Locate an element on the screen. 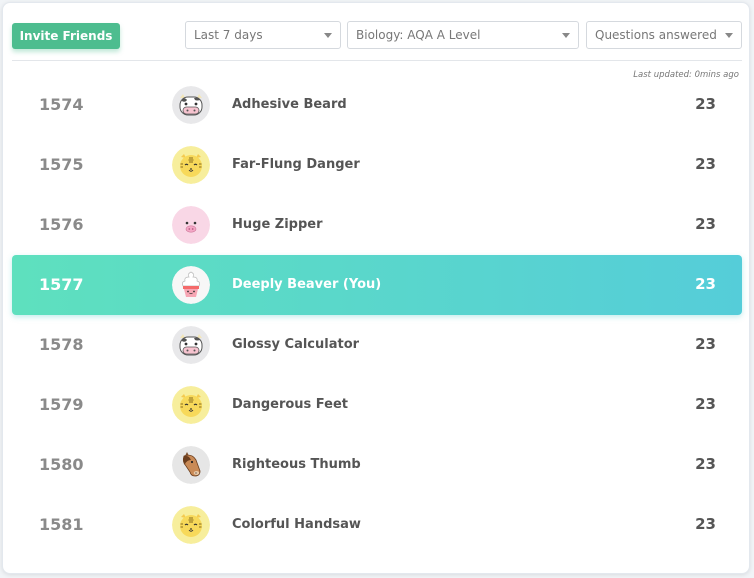 The image size is (754, 578). cupcake-icon is located at coordinates (191, 285).